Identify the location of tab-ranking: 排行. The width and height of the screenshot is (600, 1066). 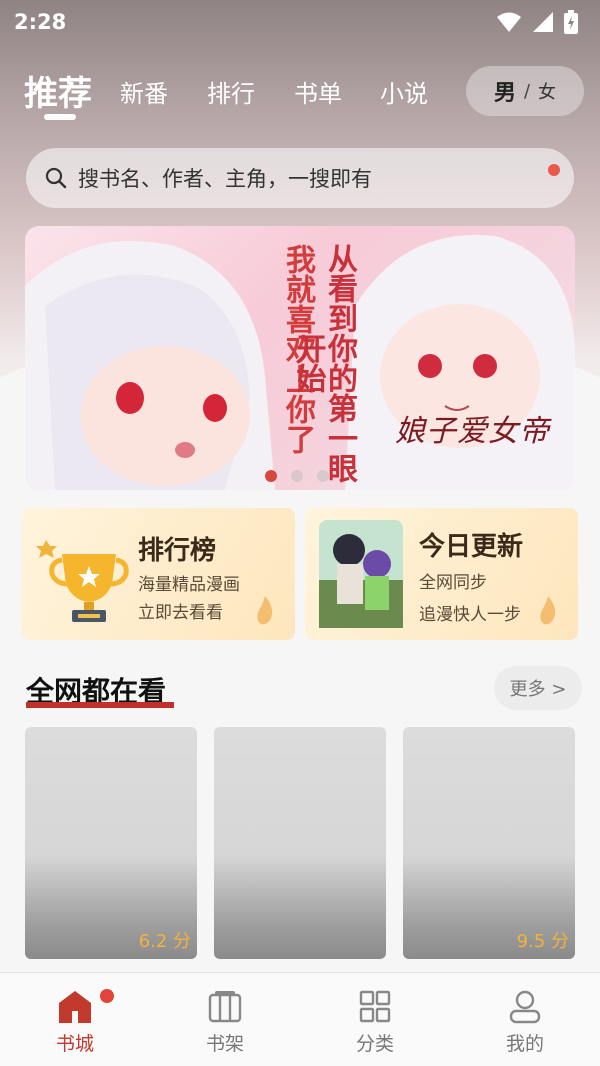
(231, 91).